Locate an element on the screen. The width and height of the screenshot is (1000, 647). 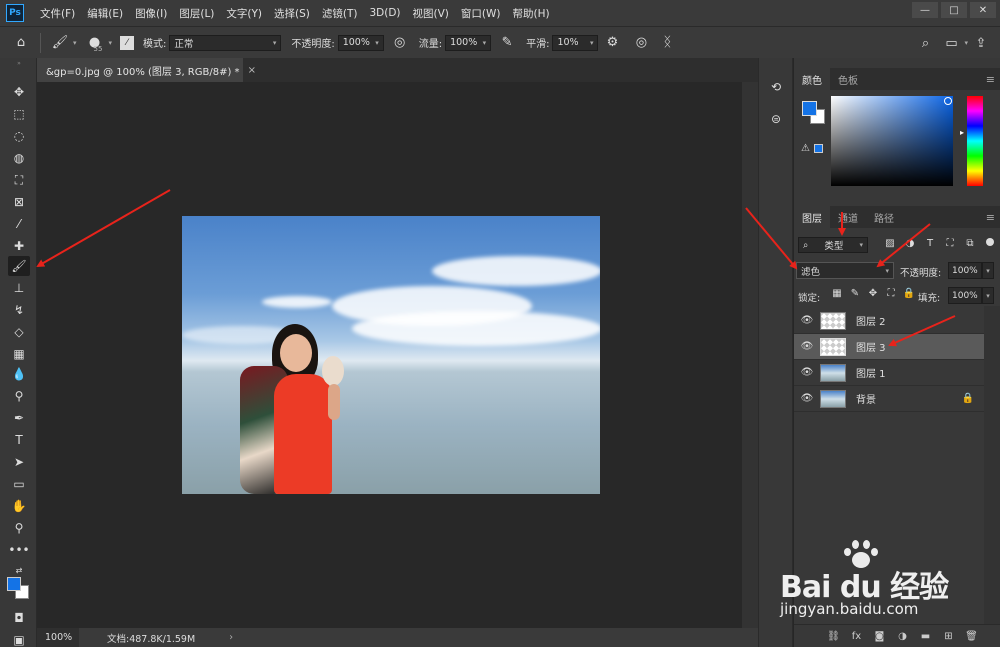
image-filter-icon: ▨ is located at coordinates (890, 243).